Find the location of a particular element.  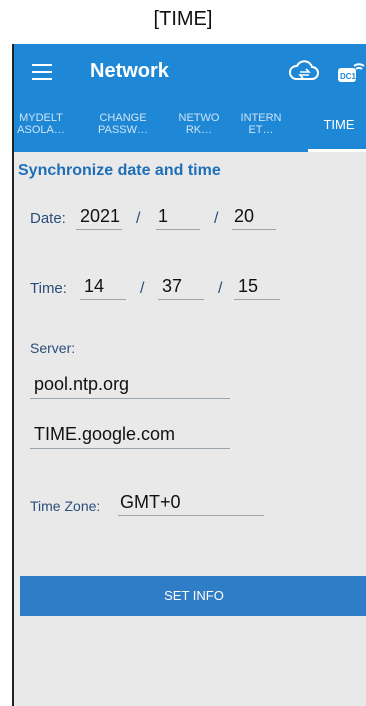

tab-time: TIME is located at coordinates (339, 124).